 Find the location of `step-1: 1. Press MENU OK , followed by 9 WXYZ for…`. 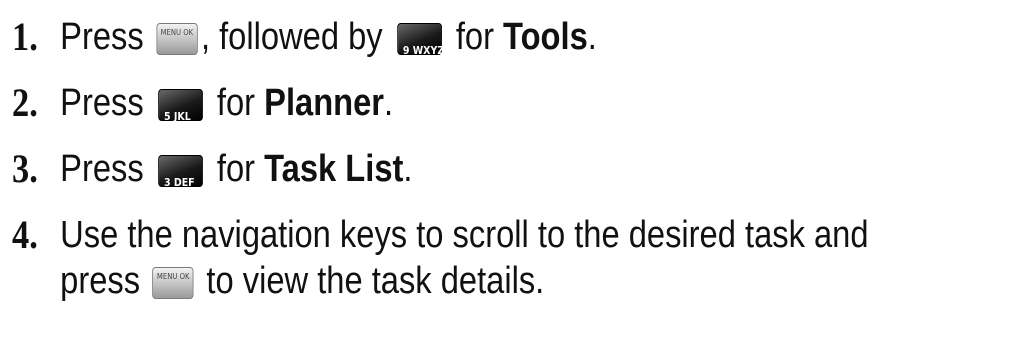

step-1: 1. Press MENU OK , followed by 9 WXYZ for… is located at coordinates (450, 37).